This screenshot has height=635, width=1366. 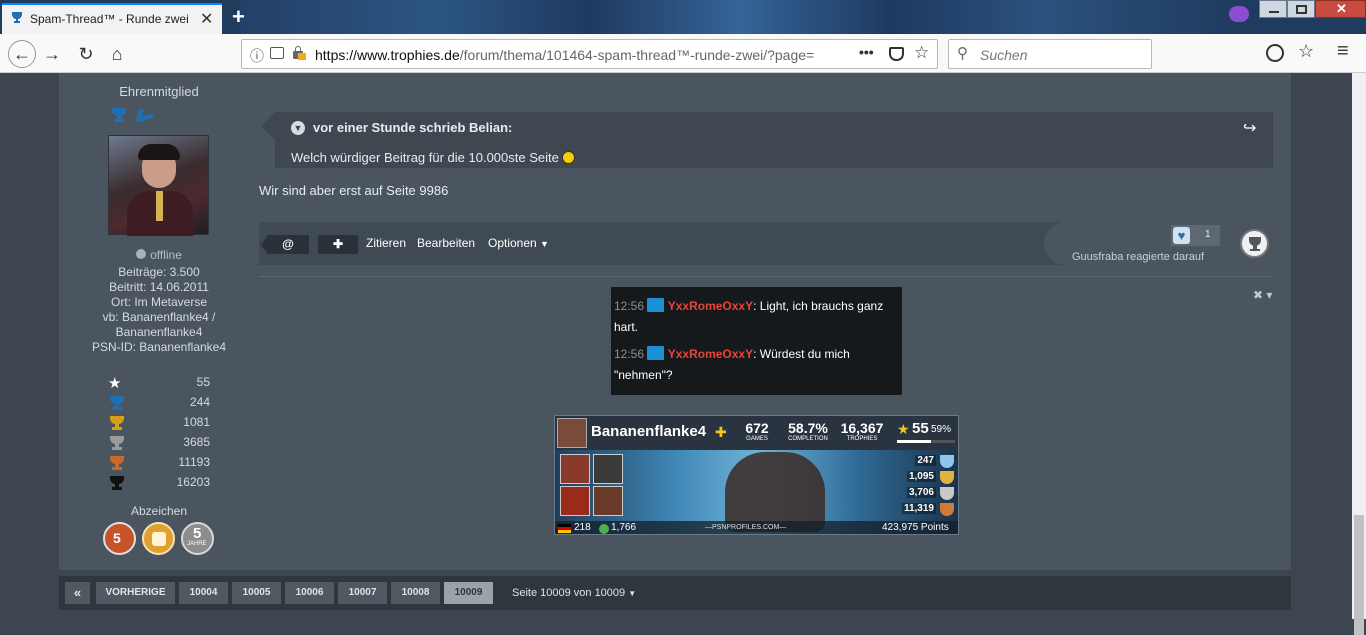 What do you see at coordinates (914, 441) in the screenshot?
I see `level-progress-fill` at bounding box center [914, 441].